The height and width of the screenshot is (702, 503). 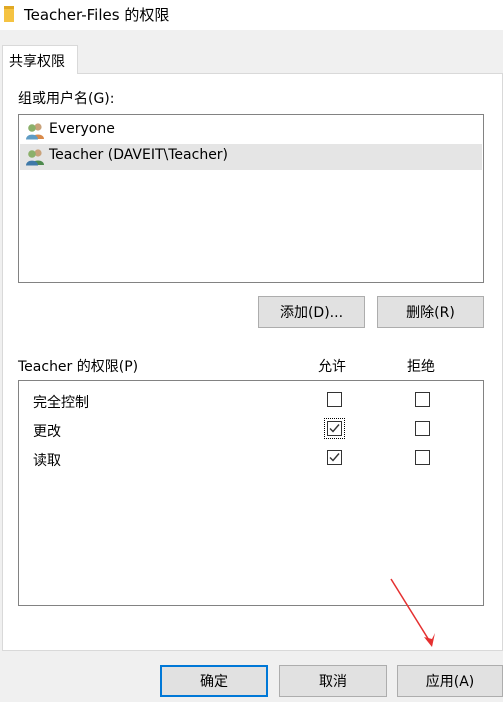 What do you see at coordinates (66, 99) in the screenshot?
I see `groups-label: 组或用户名(G):` at bounding box center [66, 99].